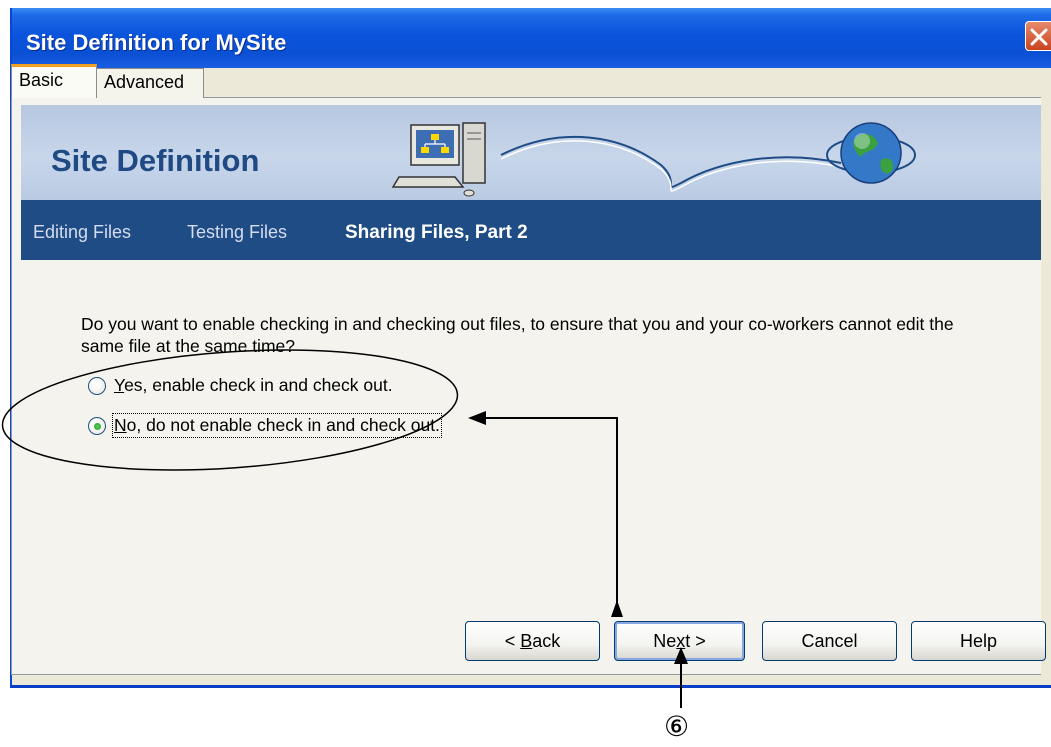 The height and width of the screenshot is (747, 1051). Describe the element at coordinates (681, 655) in the screenshot. I see `arrow-up-head` at that location.